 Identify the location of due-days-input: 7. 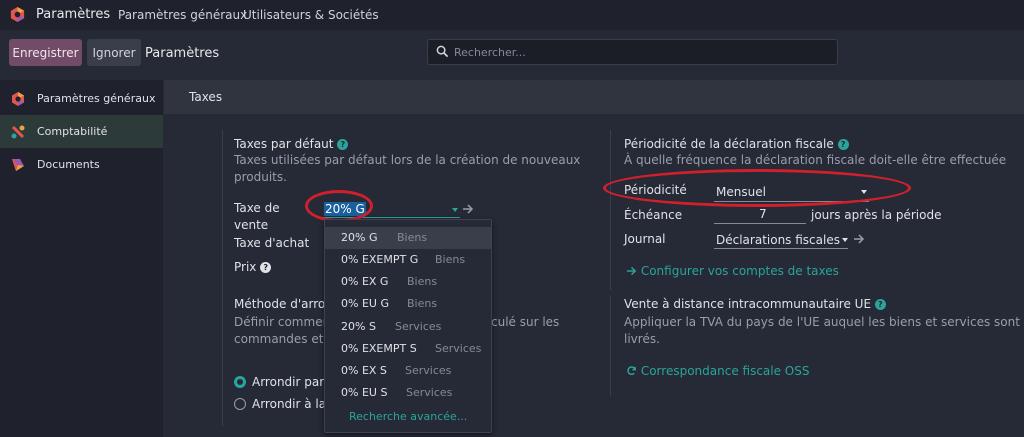
(763, 214).